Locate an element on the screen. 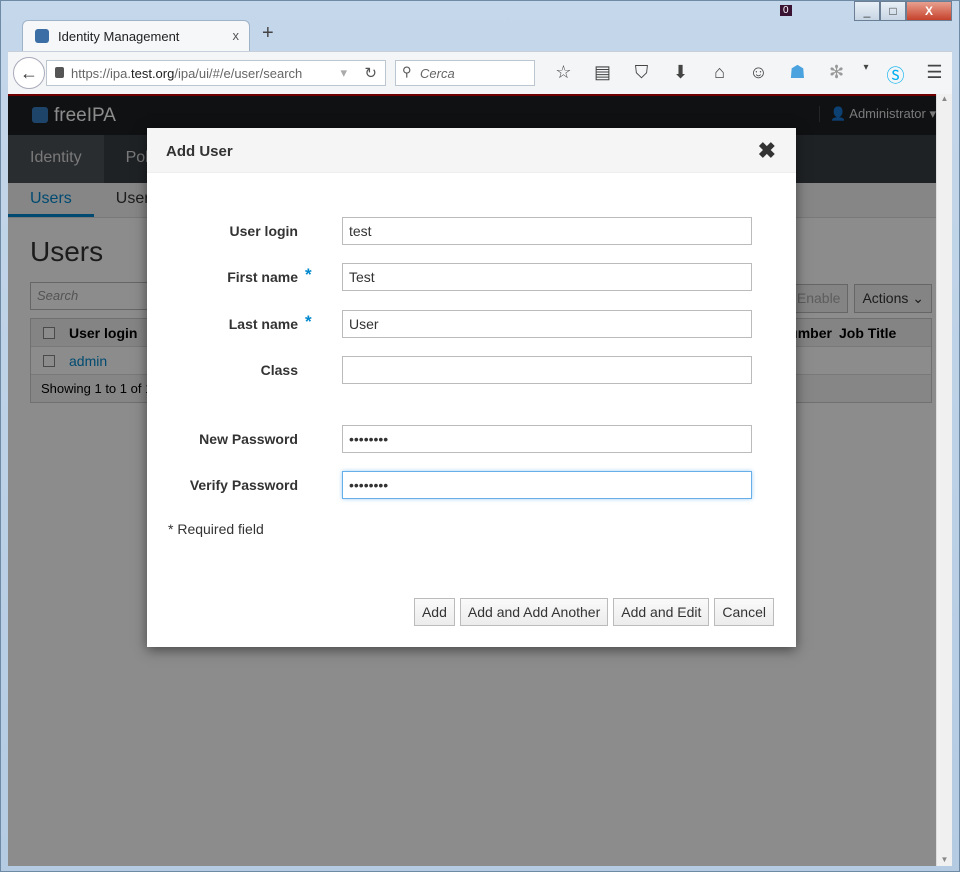 The height and width of the screenshot is (872, 960). freeipa-favicon-icon is located at coordinates (42, 36).